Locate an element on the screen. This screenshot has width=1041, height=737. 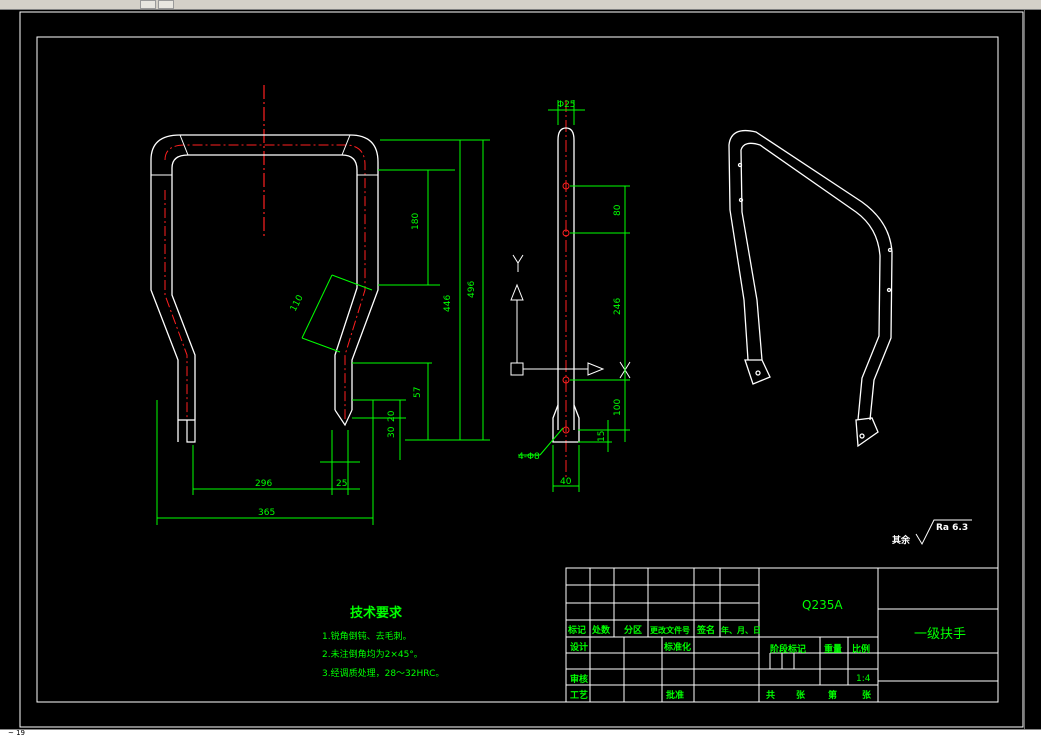
tb-label: 年、月、日 is located at coordinates (741, 630).